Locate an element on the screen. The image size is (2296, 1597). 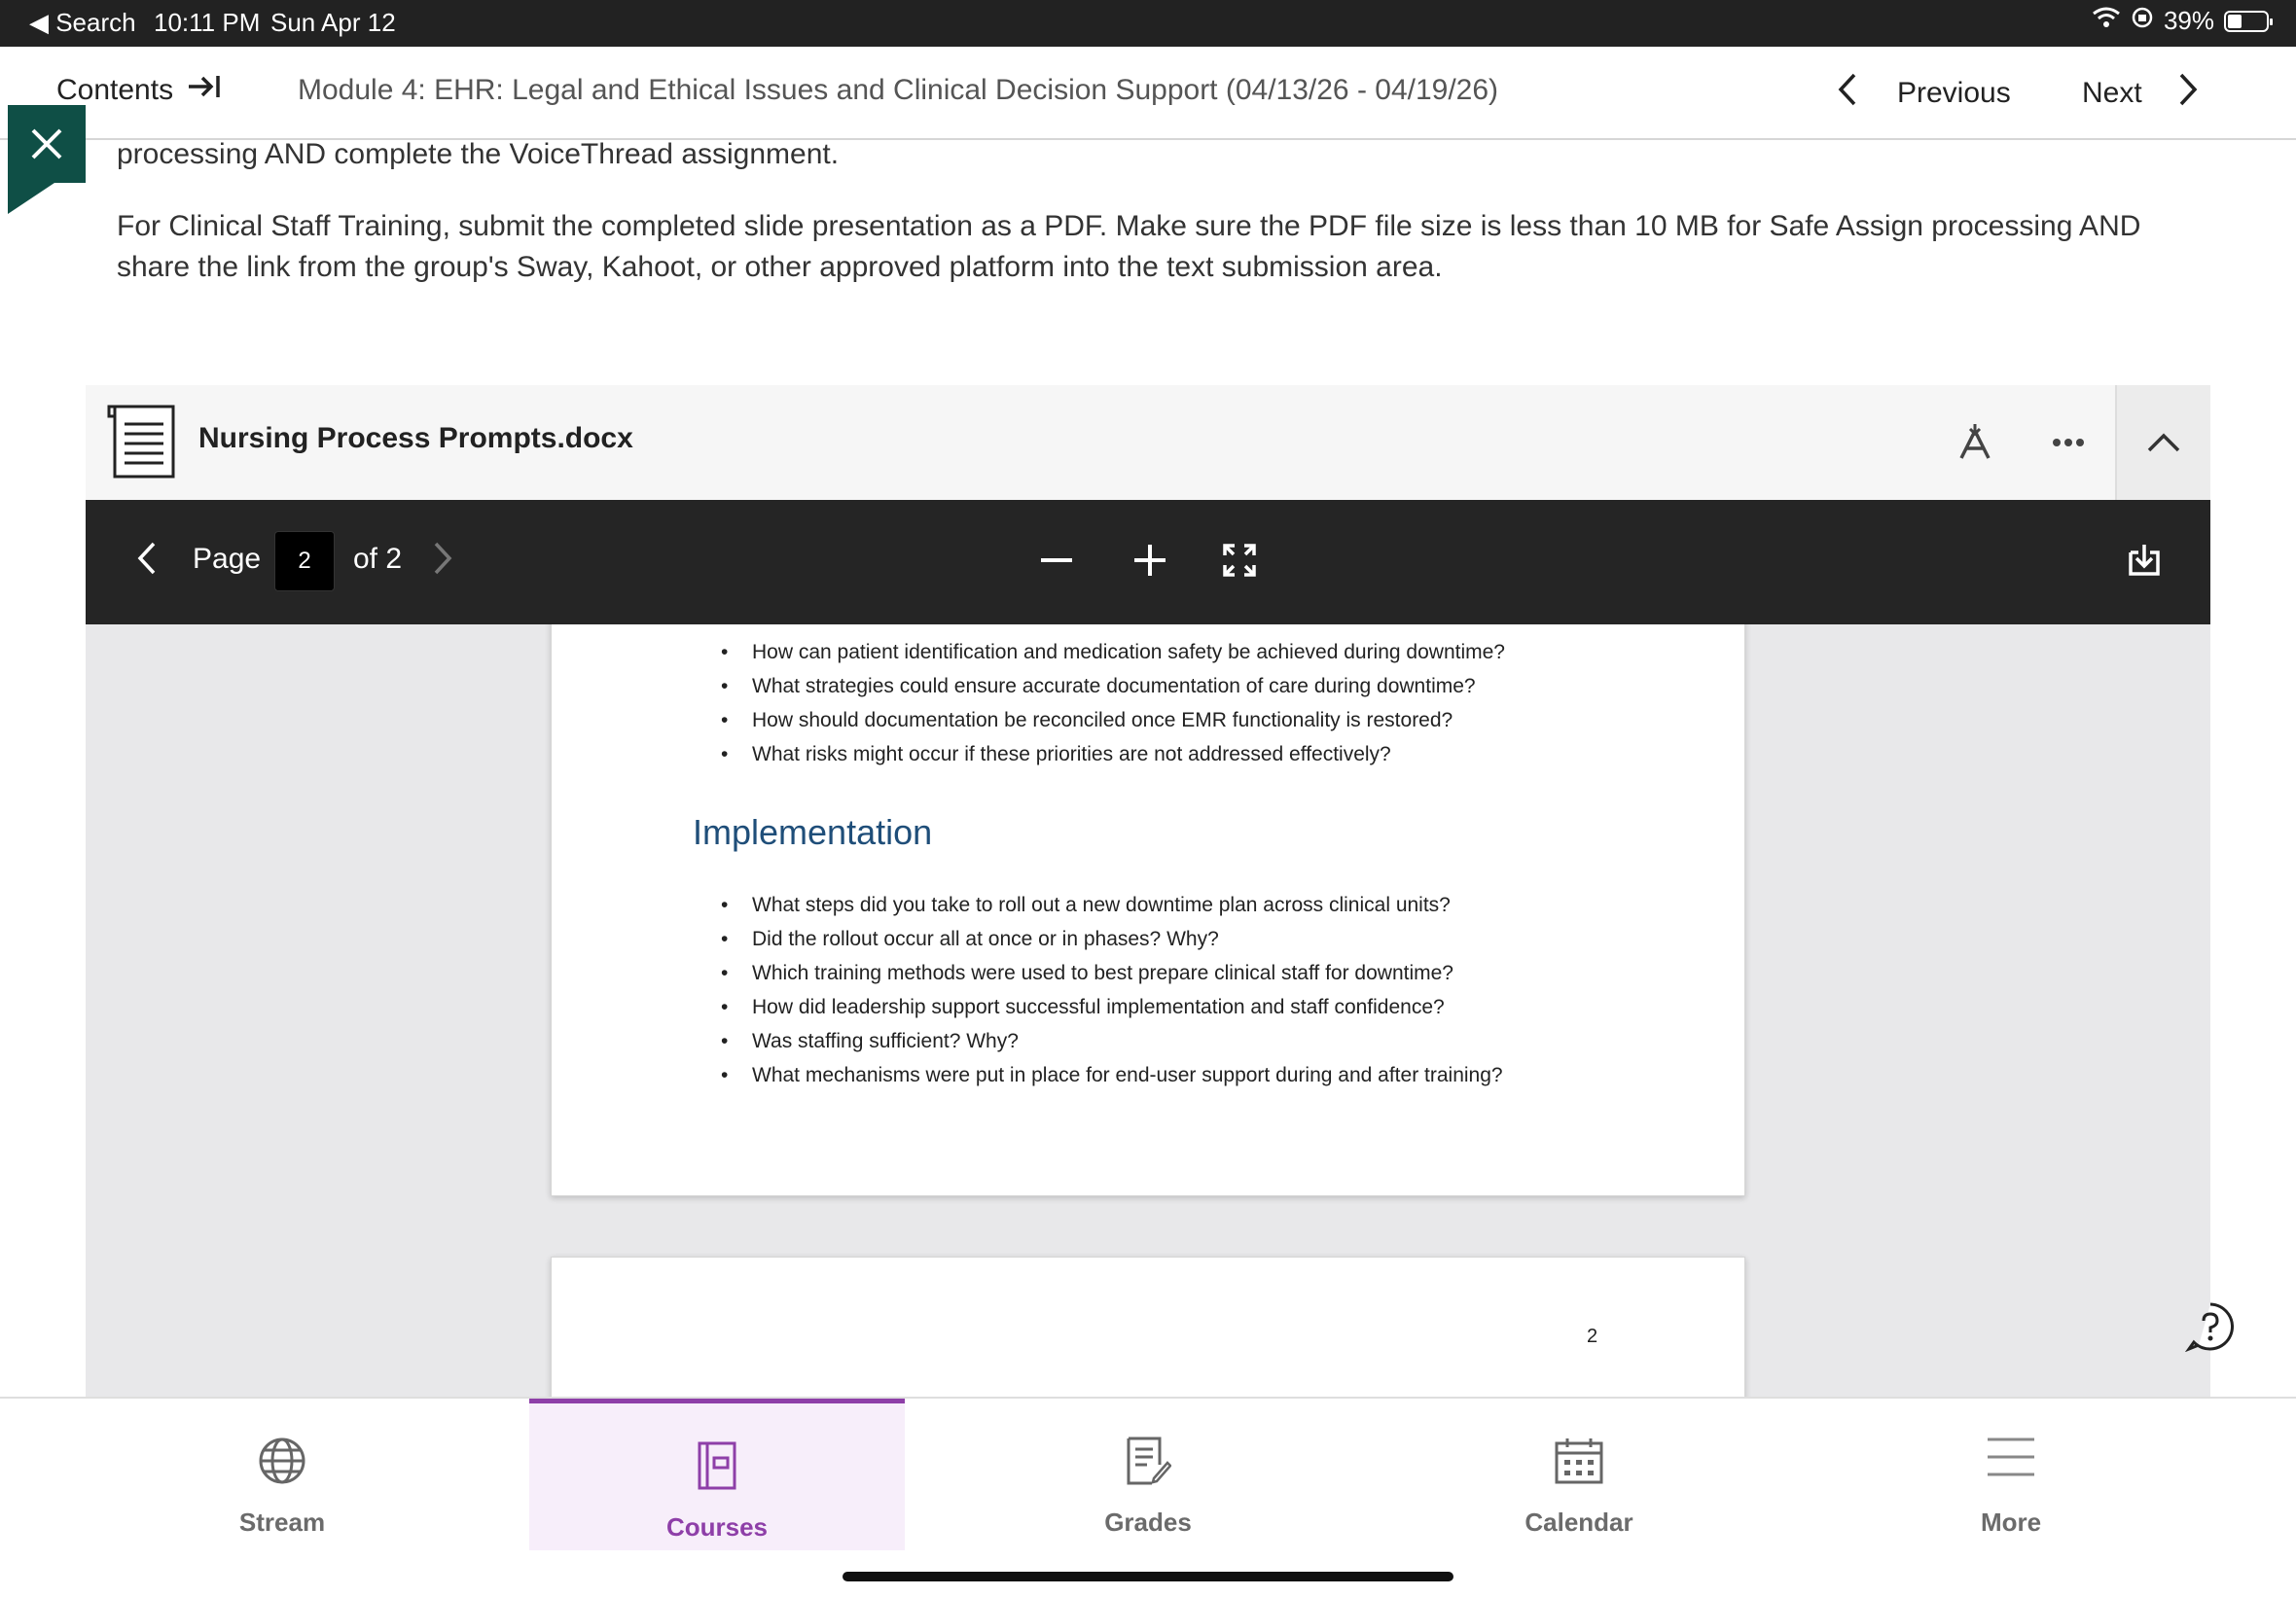
tab-grades: Grades is located at coordinates (1148, 1474).